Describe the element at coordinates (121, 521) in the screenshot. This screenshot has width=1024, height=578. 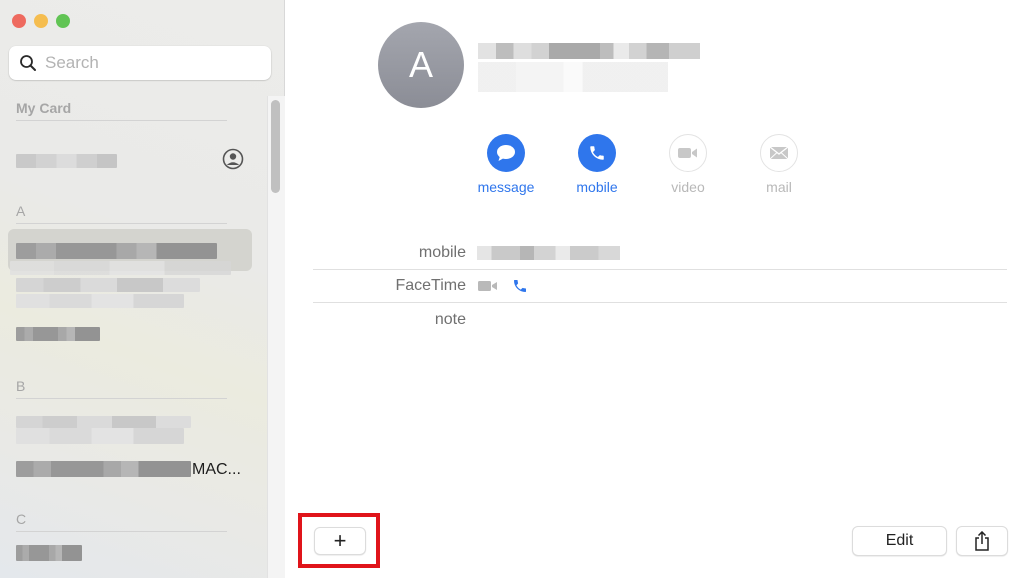
I see `section-header-c: C` at that location.